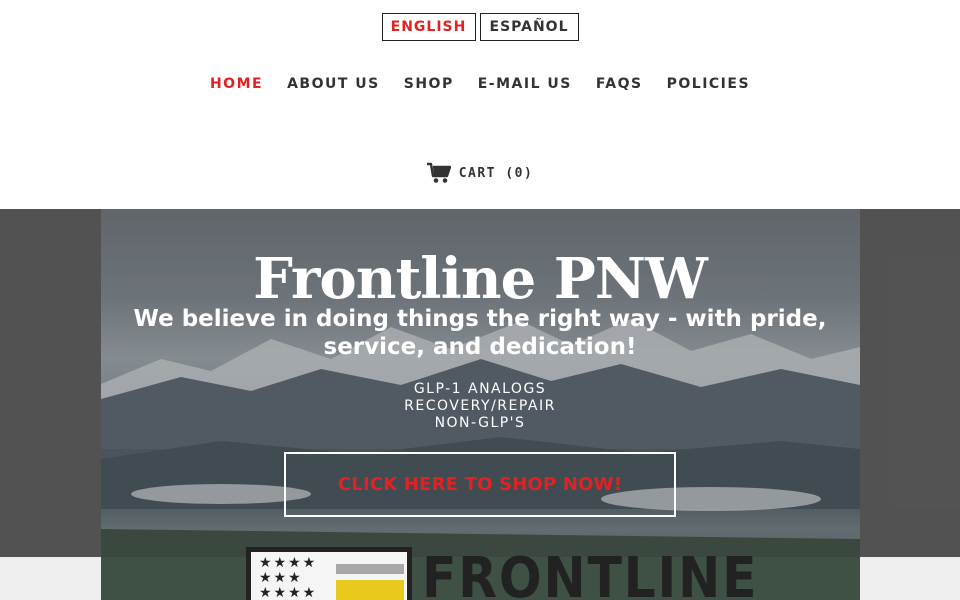 Image resolution: width=960 pixels, height=600 pixels. What do you see at coordinates (525, 84) in the screenshot?
I see `nav-email-us: E-MAIL US` at bounding box center [525, 84].